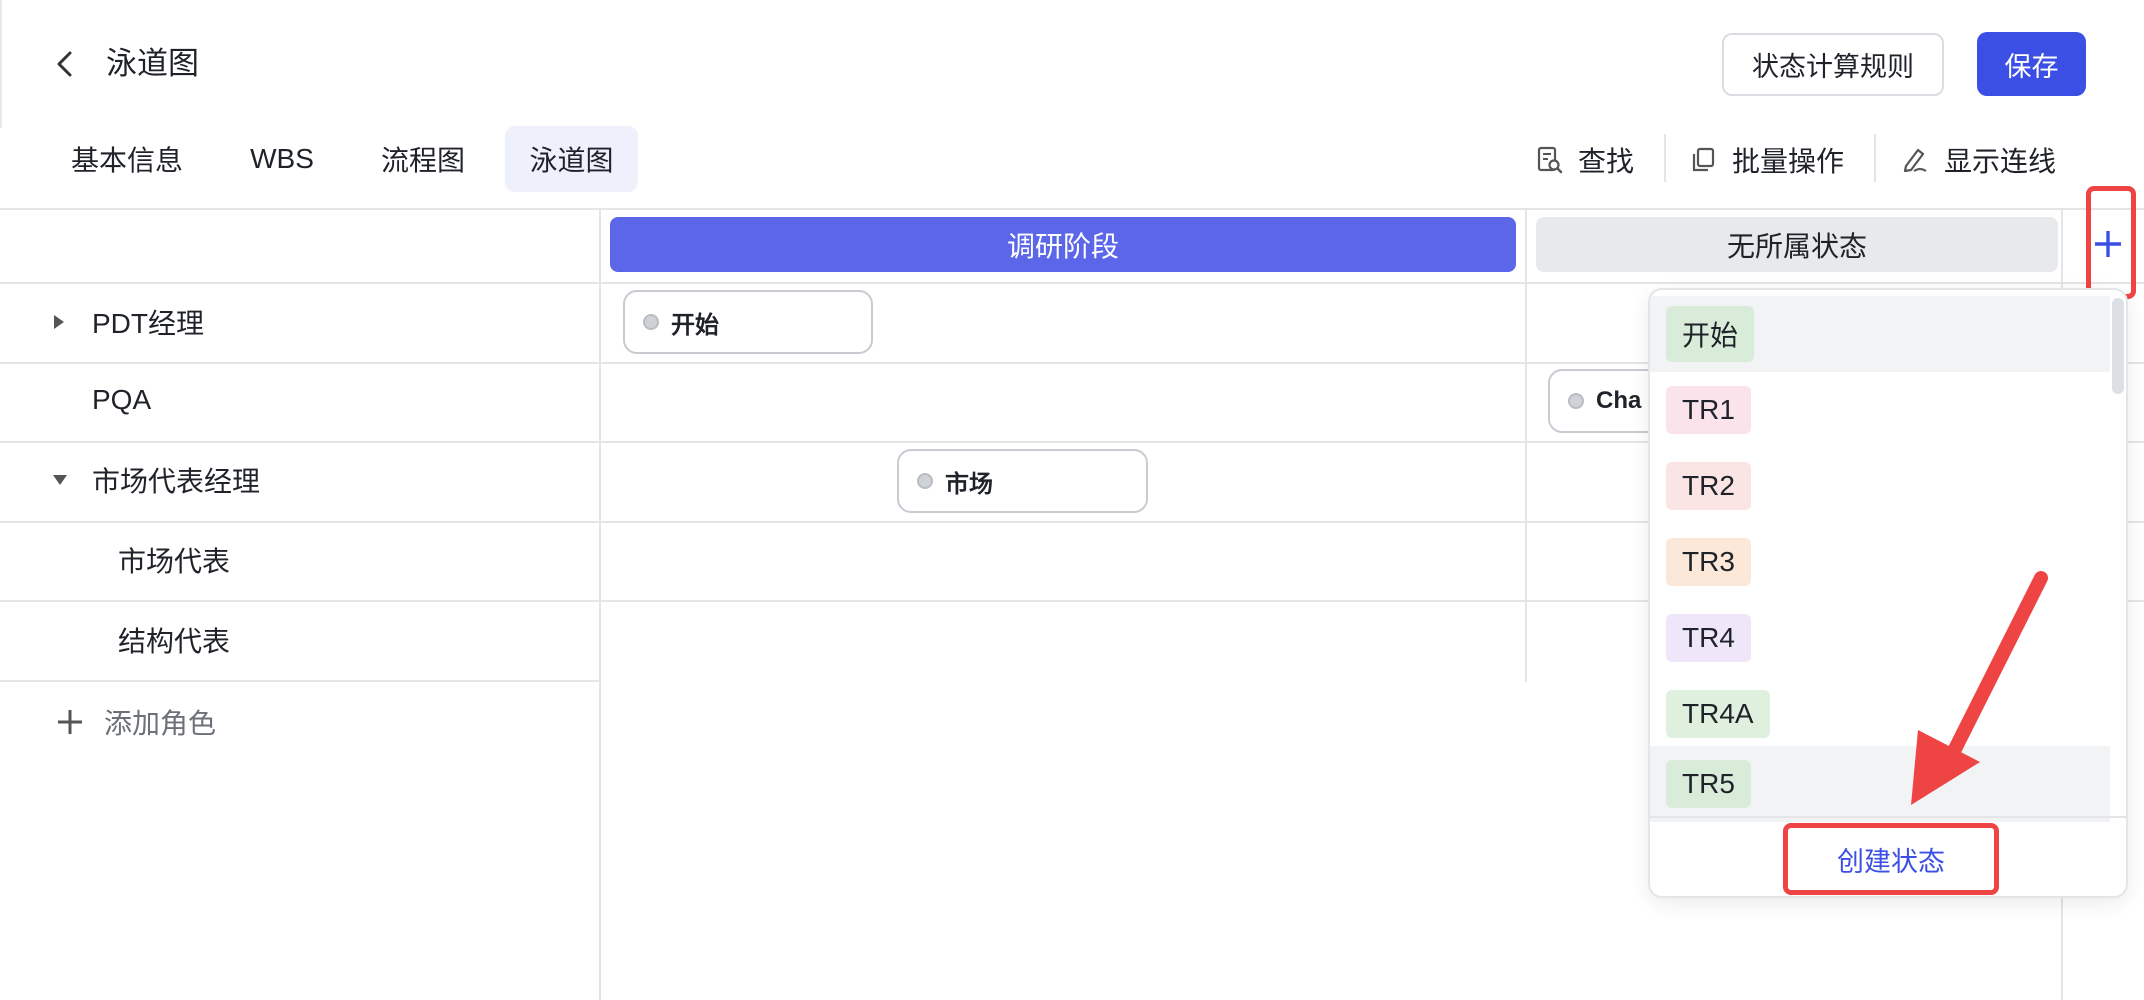  I want to click on role-row-pdt-manager: PDT经理, so click(128, 322).